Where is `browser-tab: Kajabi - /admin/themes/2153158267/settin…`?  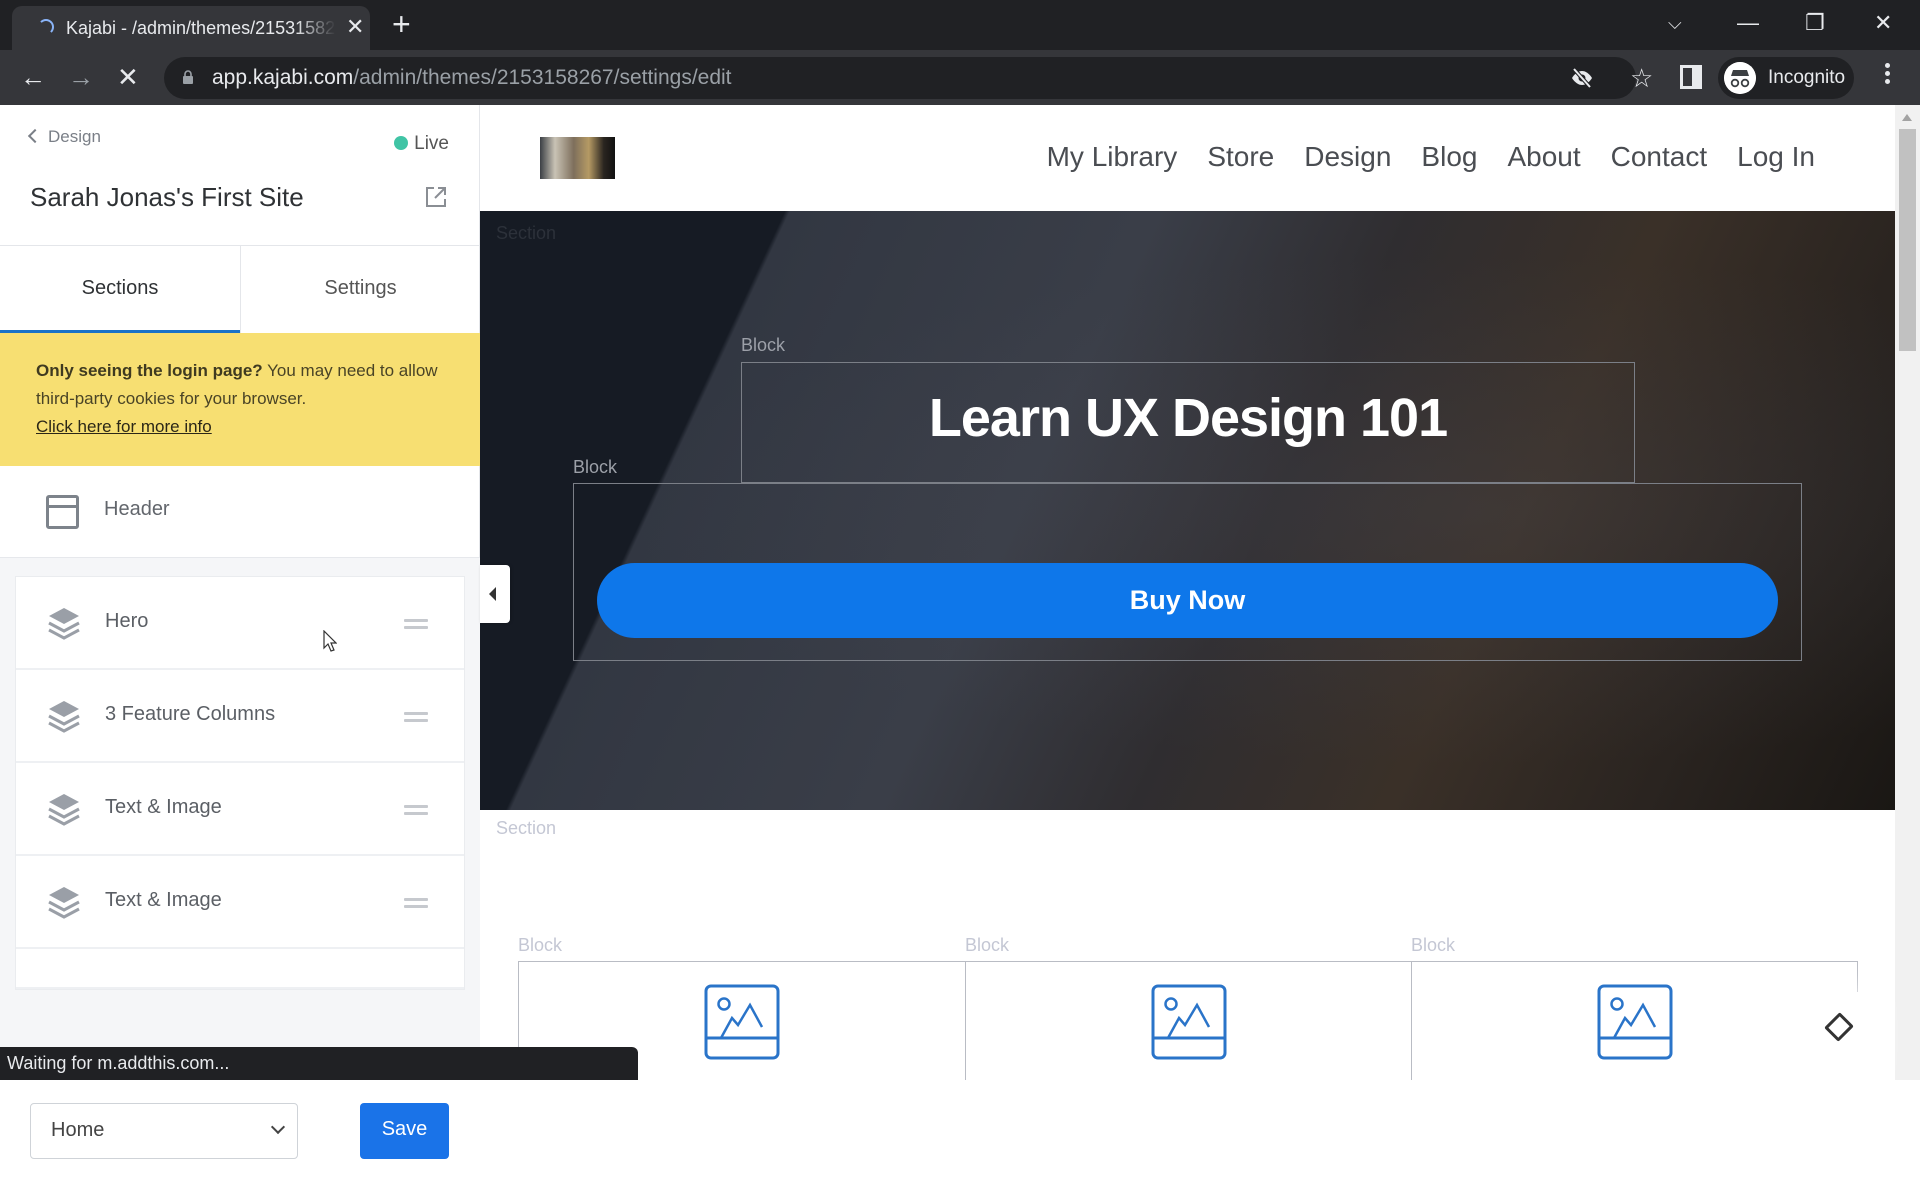
browser-tab: Kajabi - /admin/themes/2153158267/settin… is located at coordinates (191, 28).